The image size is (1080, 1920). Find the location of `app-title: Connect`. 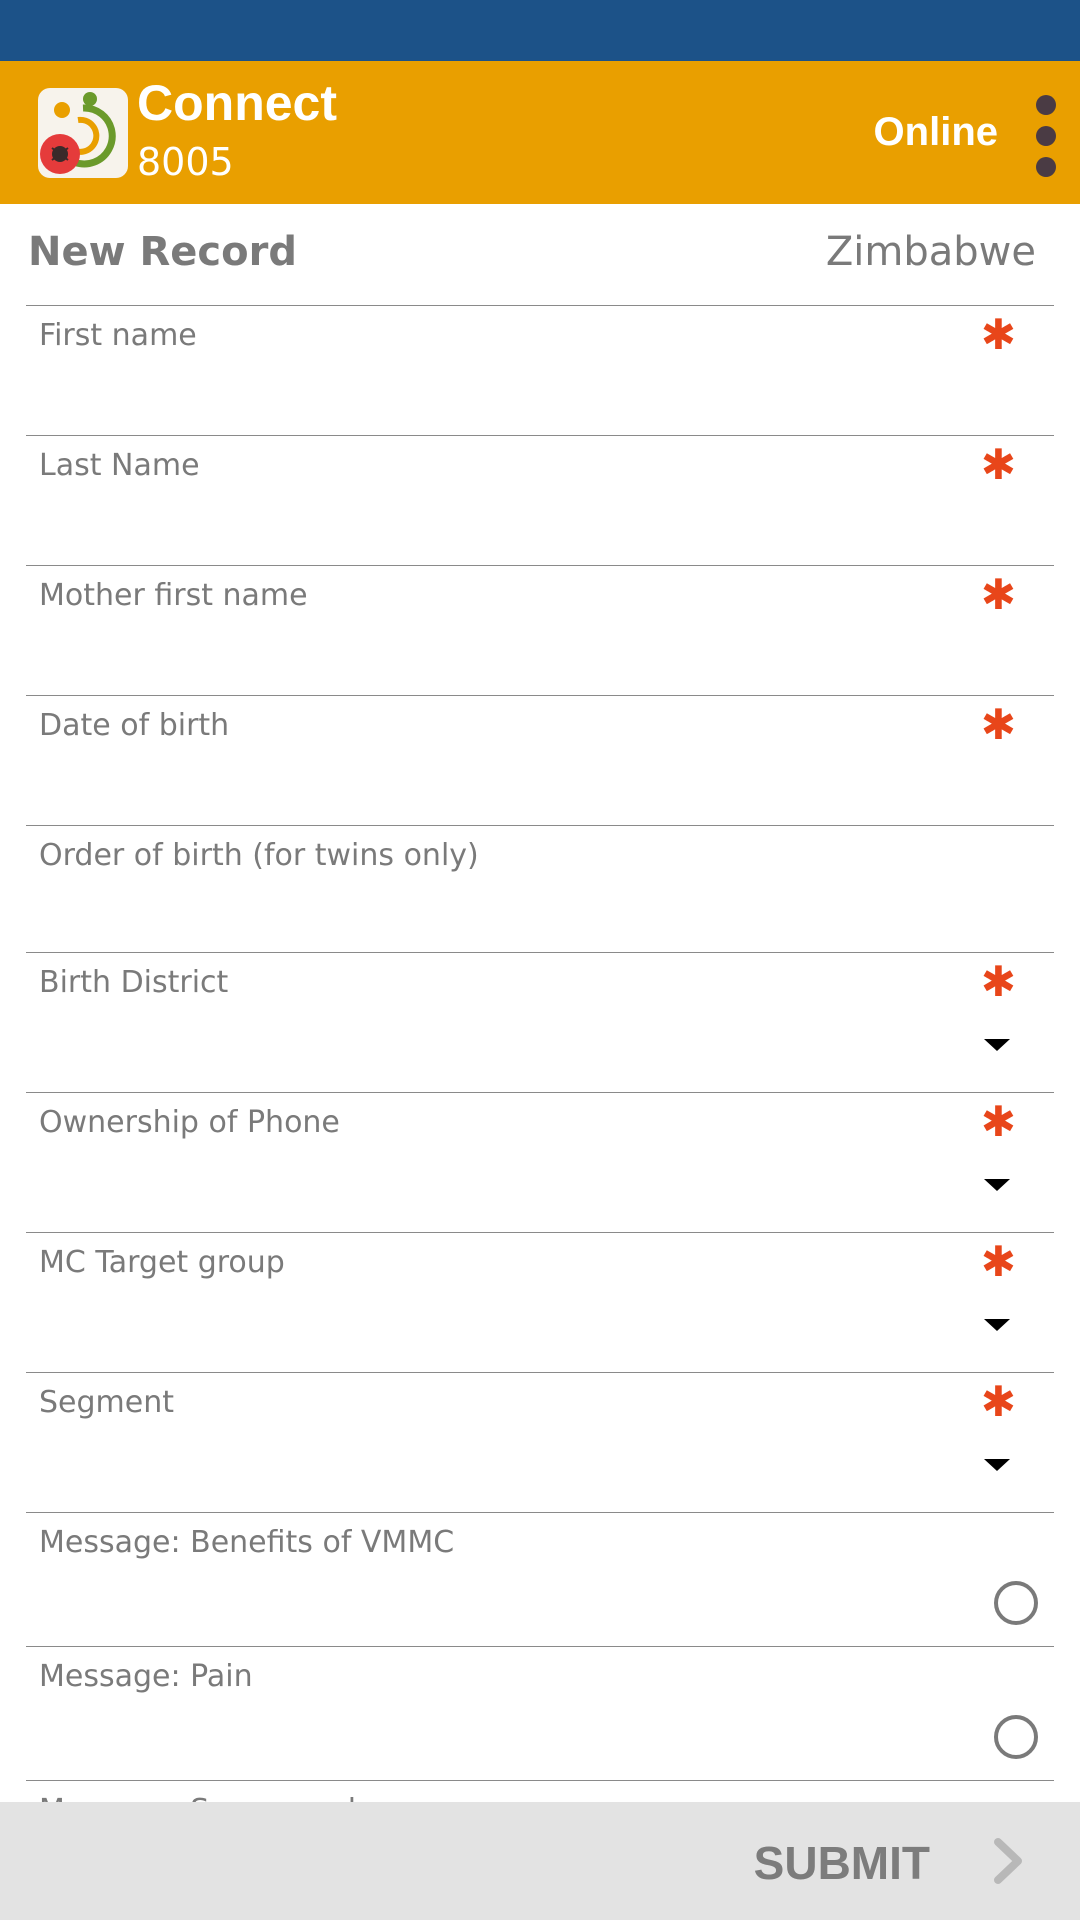

app-title: Connect is located at coordinates (237, 103).